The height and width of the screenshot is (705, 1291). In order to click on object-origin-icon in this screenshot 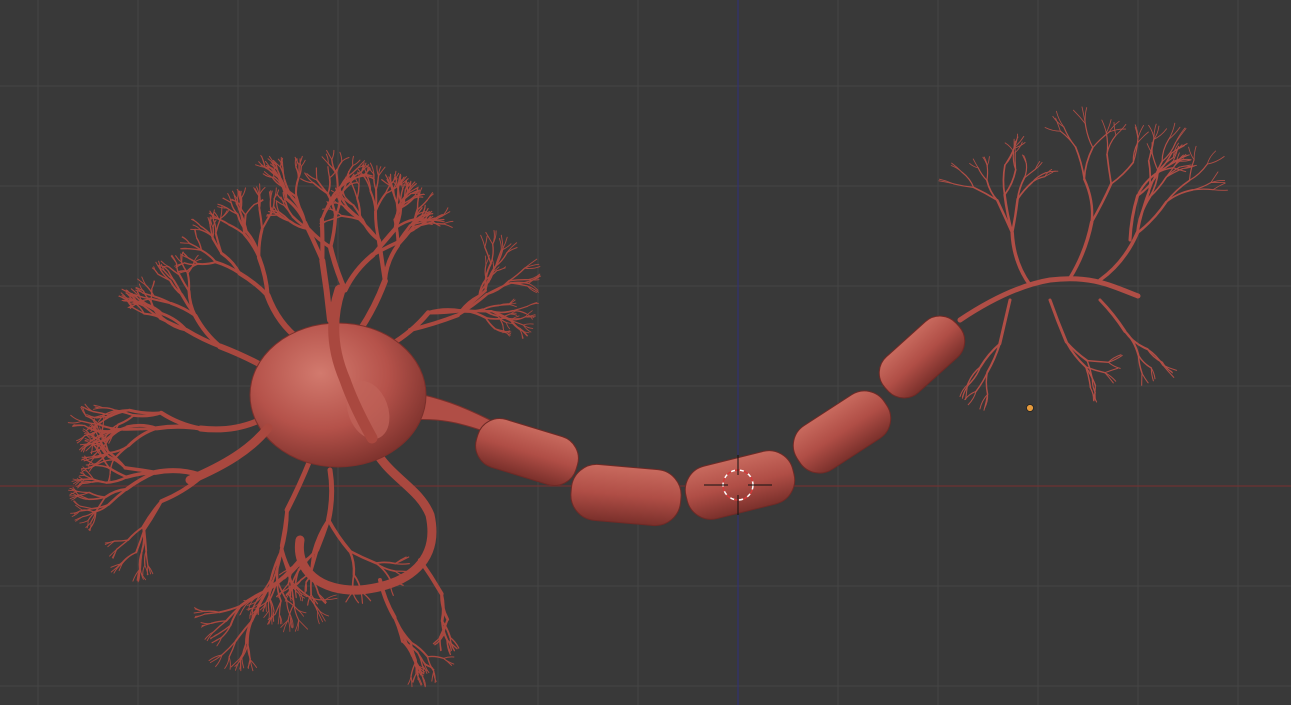, I will do `click(1030, 408)`.